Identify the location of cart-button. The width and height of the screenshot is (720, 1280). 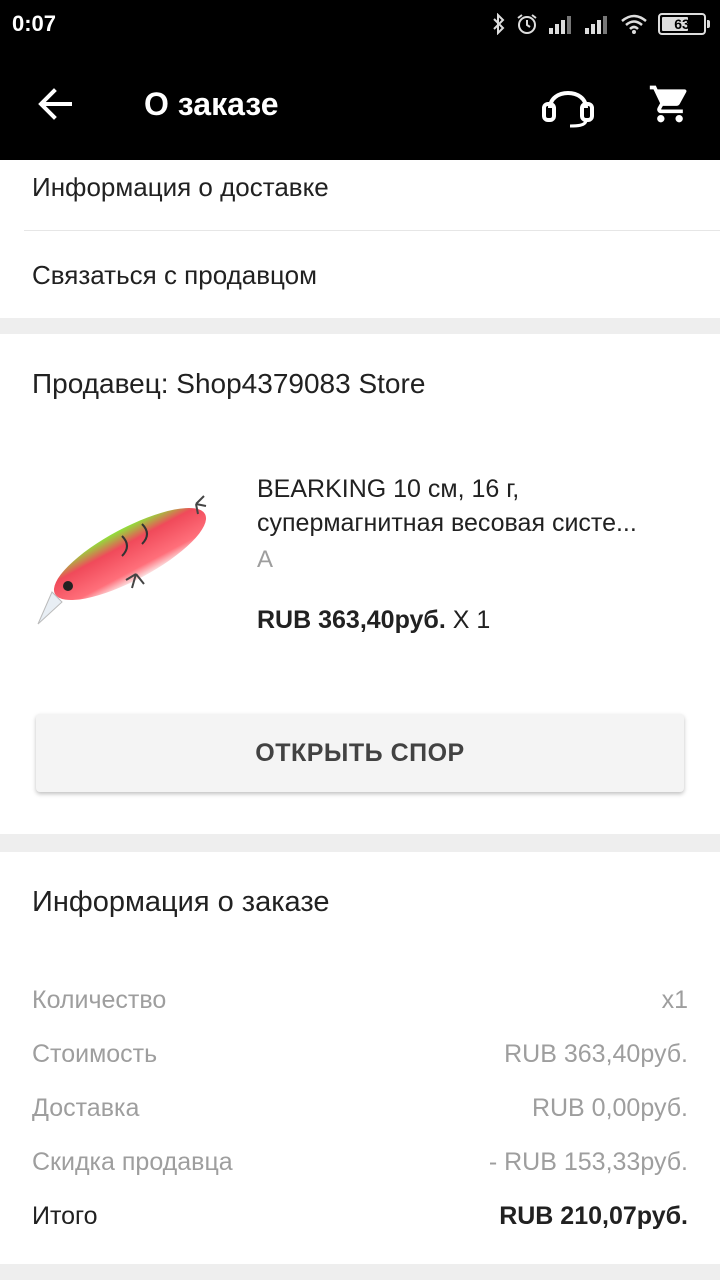
(670, 104).